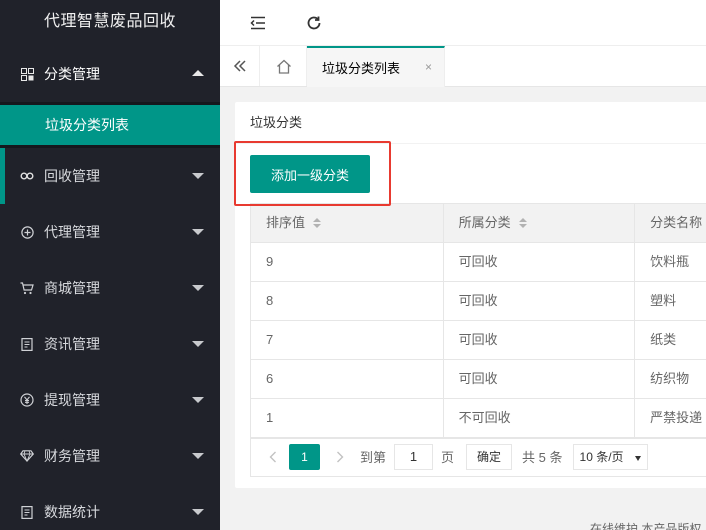 The image size is (706, 530). Describe the element at coordinates (448, 457) in the screenshot. I see `goto-suffix-label: 页` at that location.